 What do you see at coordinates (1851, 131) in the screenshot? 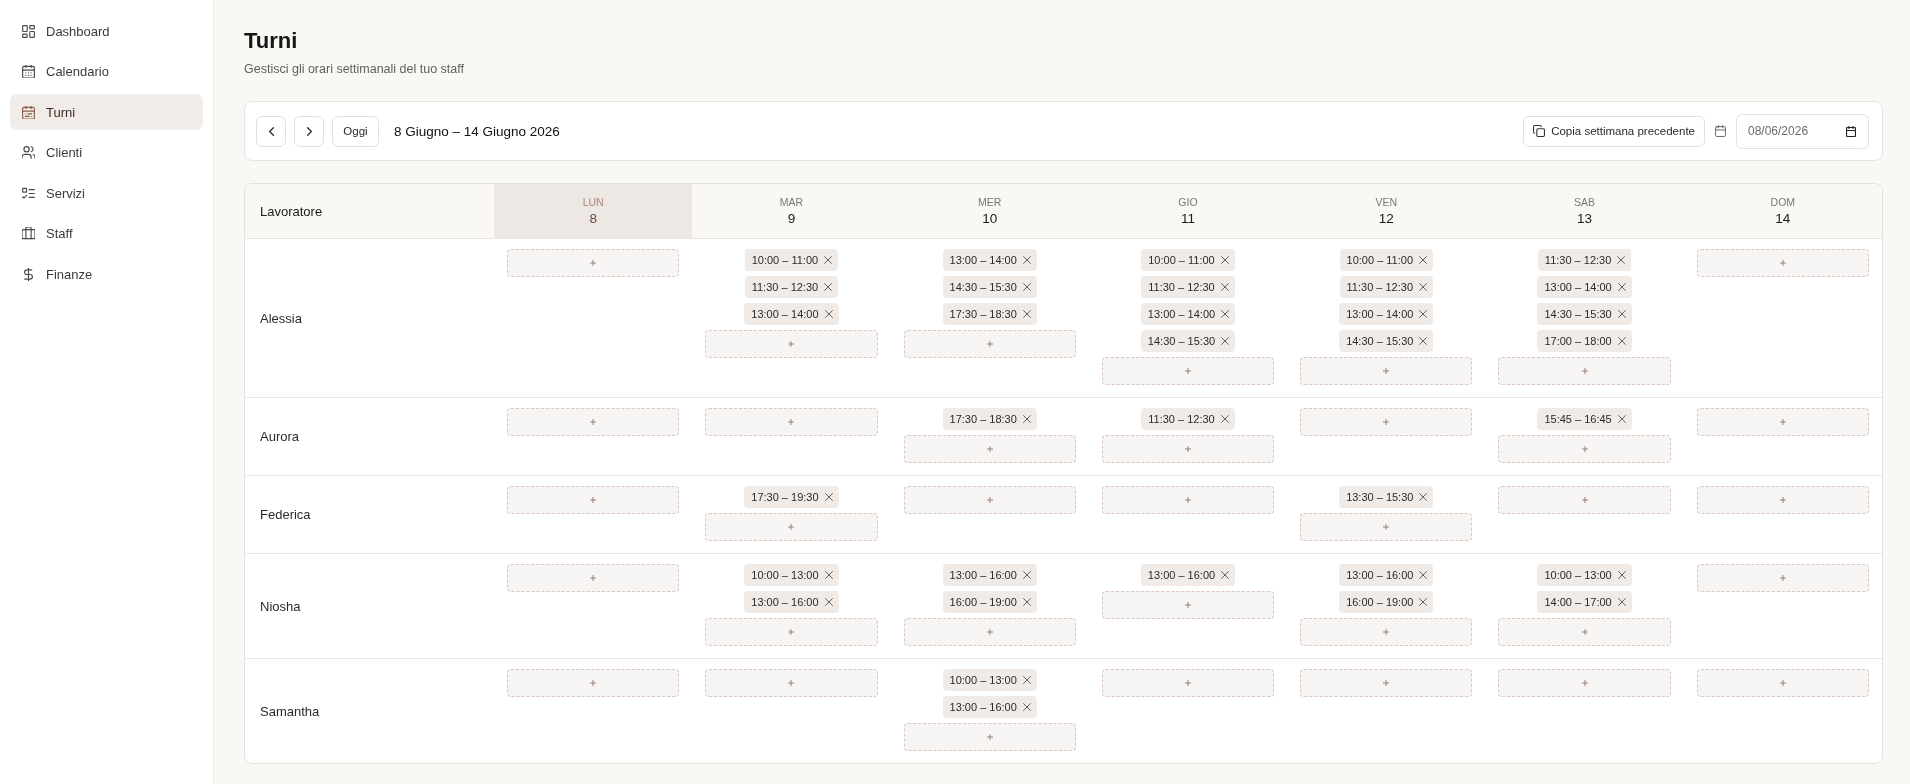
I see `calendar-icon` at bounding box center [1851, 131].